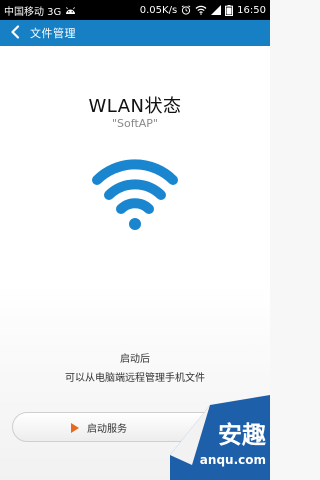 The height and width of the screenshot is (480, 320). I want to click on android-icon, so click(70, 10).